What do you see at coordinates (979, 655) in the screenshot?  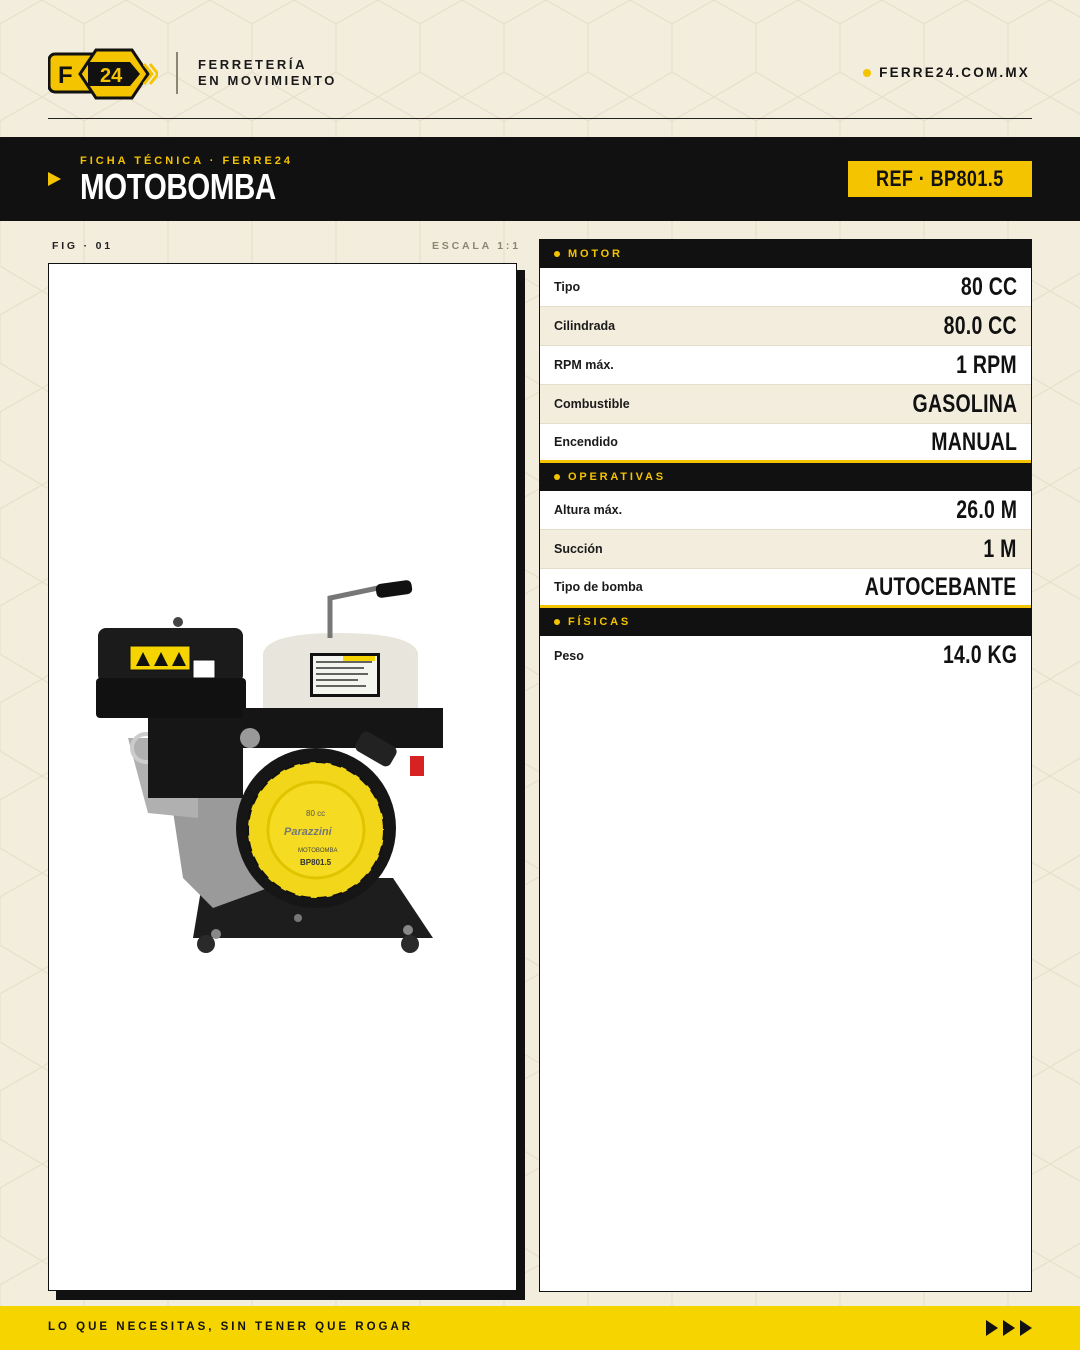 I see `spec-value: 14.0 KG` at bounding box center [979, 655].